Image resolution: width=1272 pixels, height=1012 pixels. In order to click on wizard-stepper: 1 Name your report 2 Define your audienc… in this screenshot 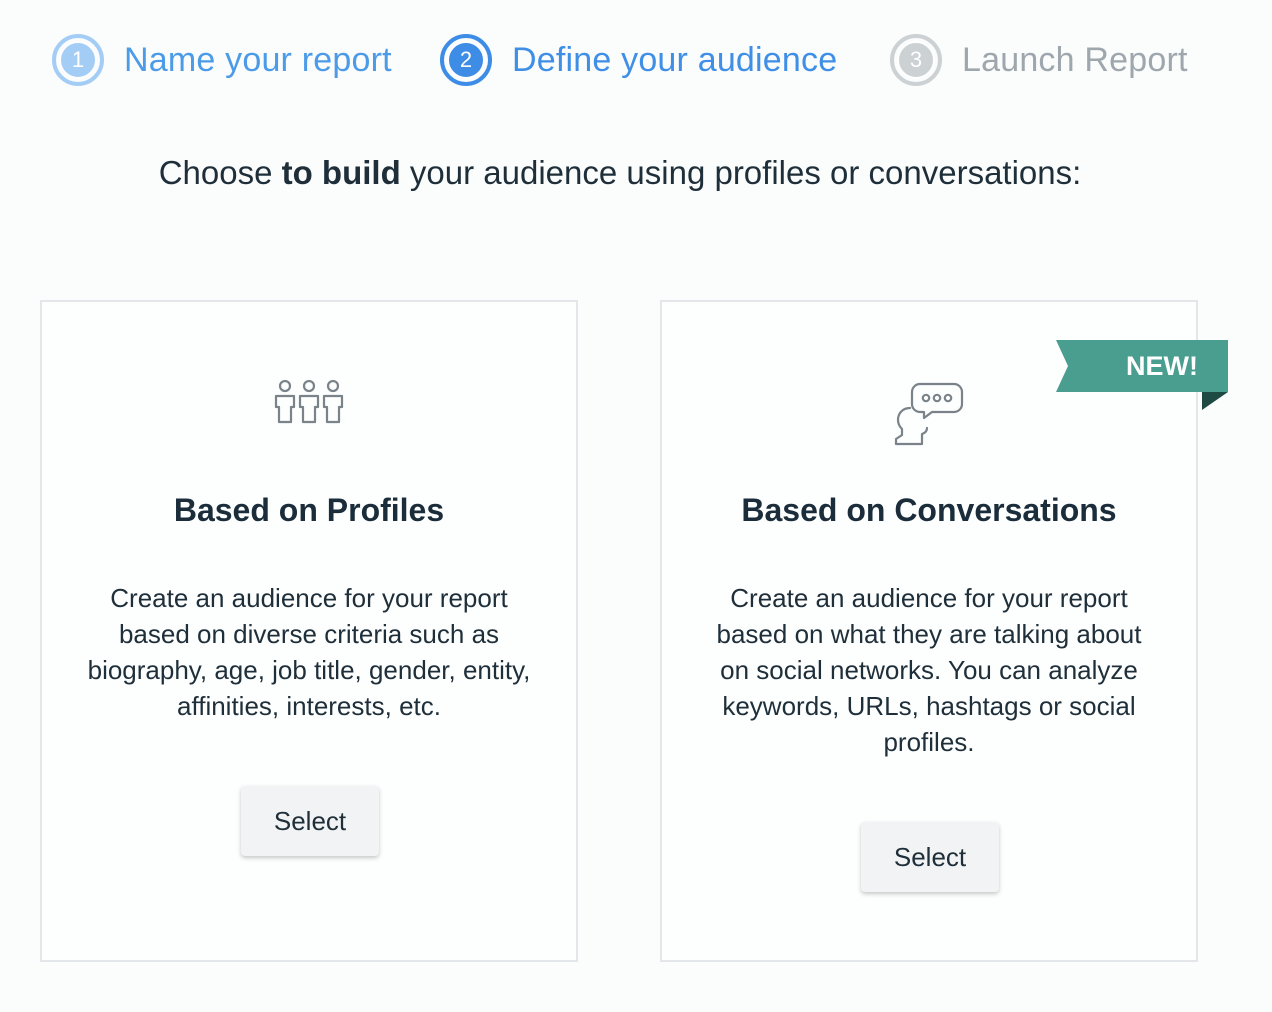, I will do `click(662, 61)`.